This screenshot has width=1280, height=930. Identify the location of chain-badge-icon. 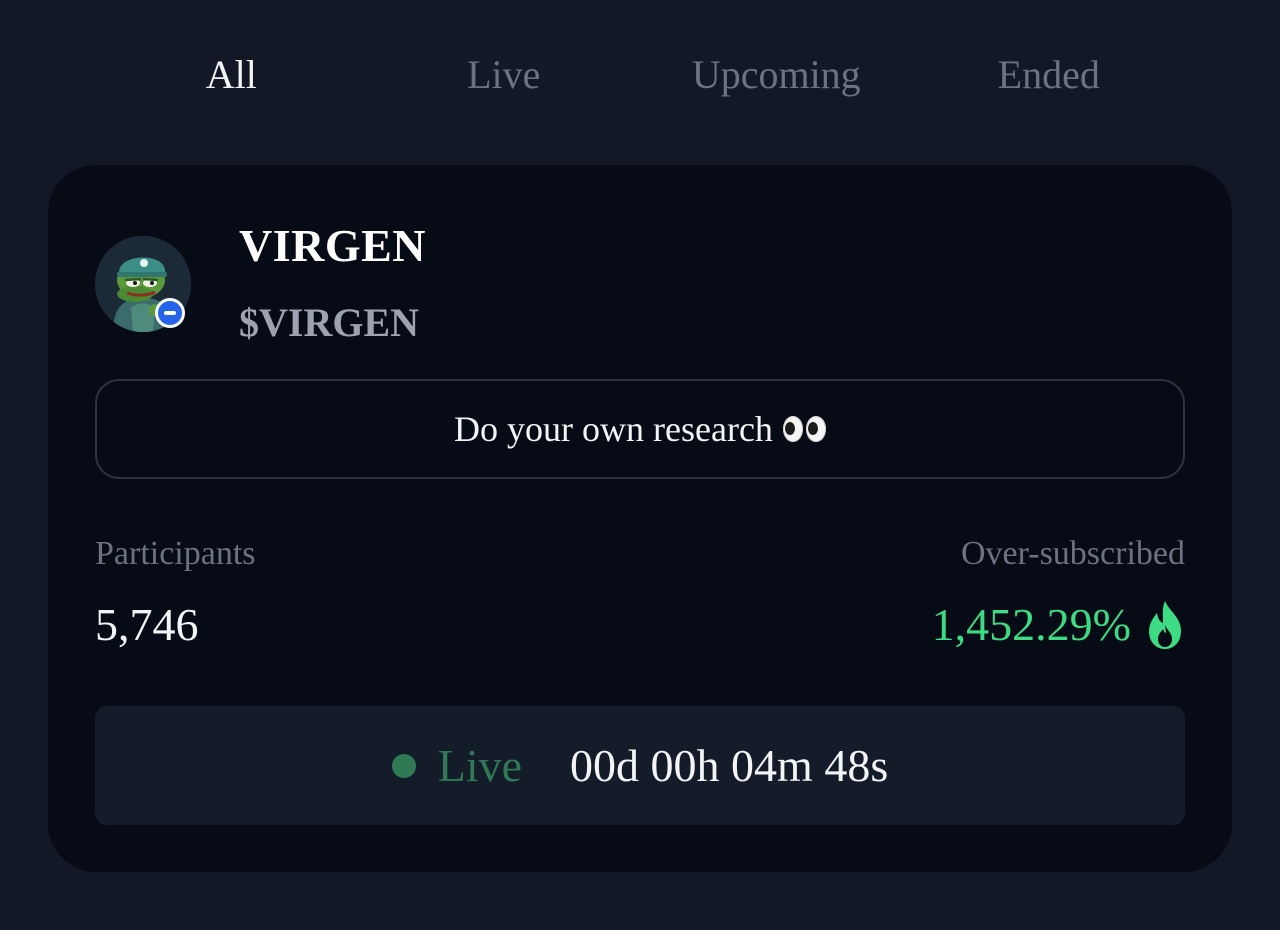
(170, 313).